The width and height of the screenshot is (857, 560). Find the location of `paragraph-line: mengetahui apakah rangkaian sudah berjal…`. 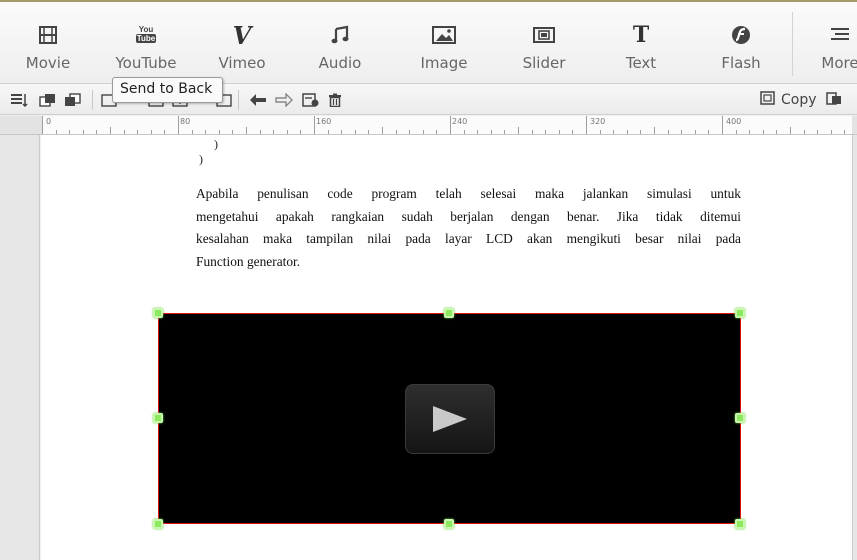

paragraph-line: mengetahui apakah rangkaian sudah berjal… is located at coordinates (468, 216).